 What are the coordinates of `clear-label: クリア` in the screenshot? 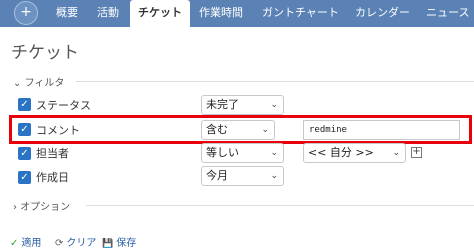 It's located at (81, 243).